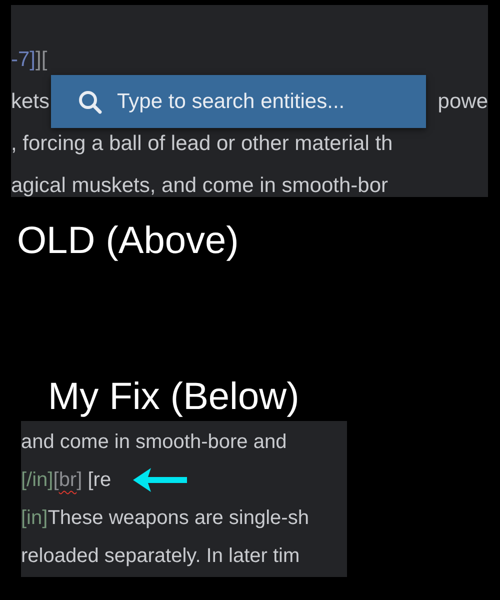 The image size is (500, 600). What do you see at coordinates (30, 102) in the screenshot?
I see `text-line: kets` at bounding box center [30, 102].